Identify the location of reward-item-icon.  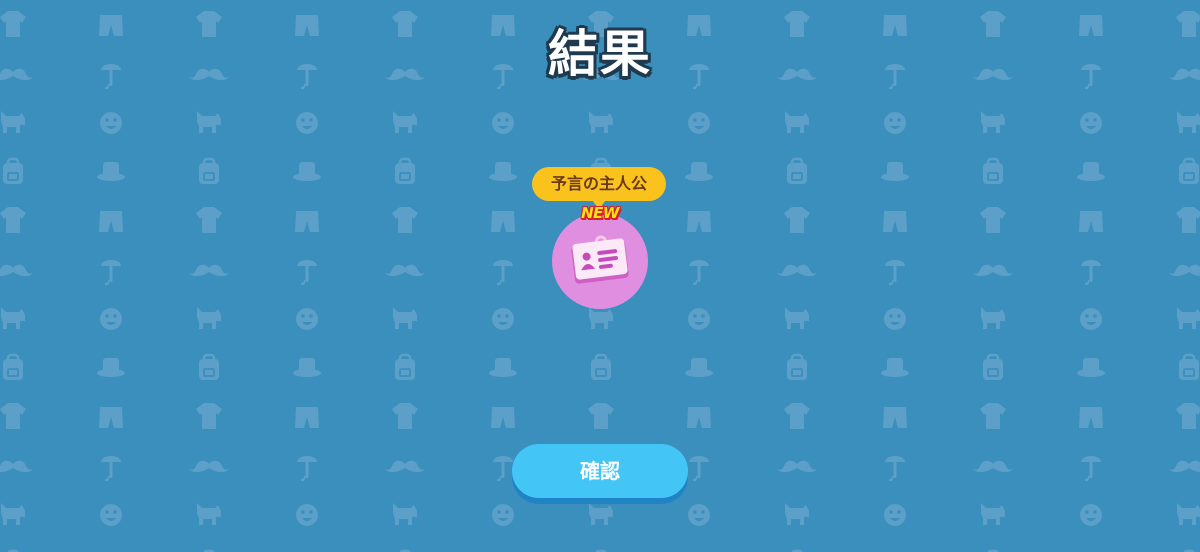
(600, 261).